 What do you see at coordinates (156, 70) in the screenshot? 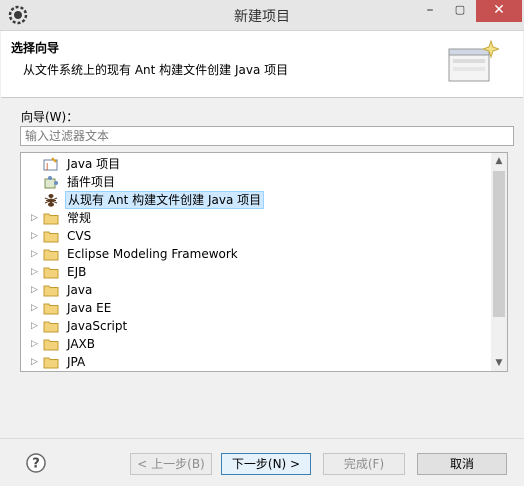
I see `header-description: 从文件系统上的现有 Ant 构建文件创建 Java 项目` at bounding box center [156, 70].